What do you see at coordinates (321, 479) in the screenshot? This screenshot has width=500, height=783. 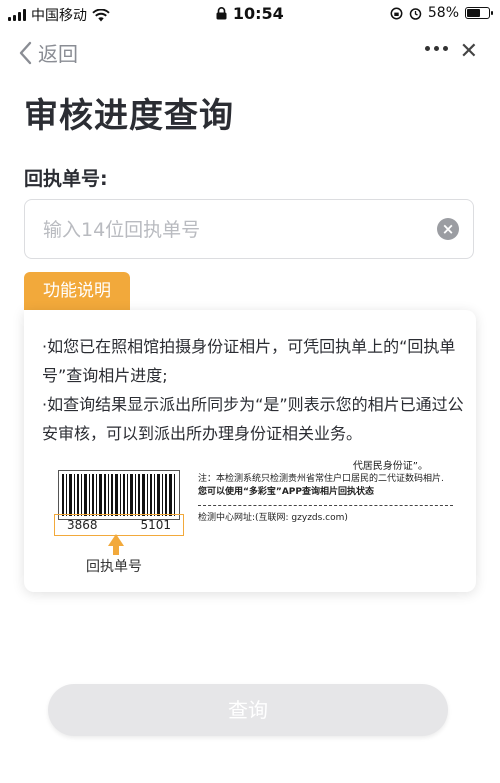 I see `doc-line: 注：本检测系统只检测贵州省常住户口居民的二代证数码相片.` at bounding box center [321, 479].